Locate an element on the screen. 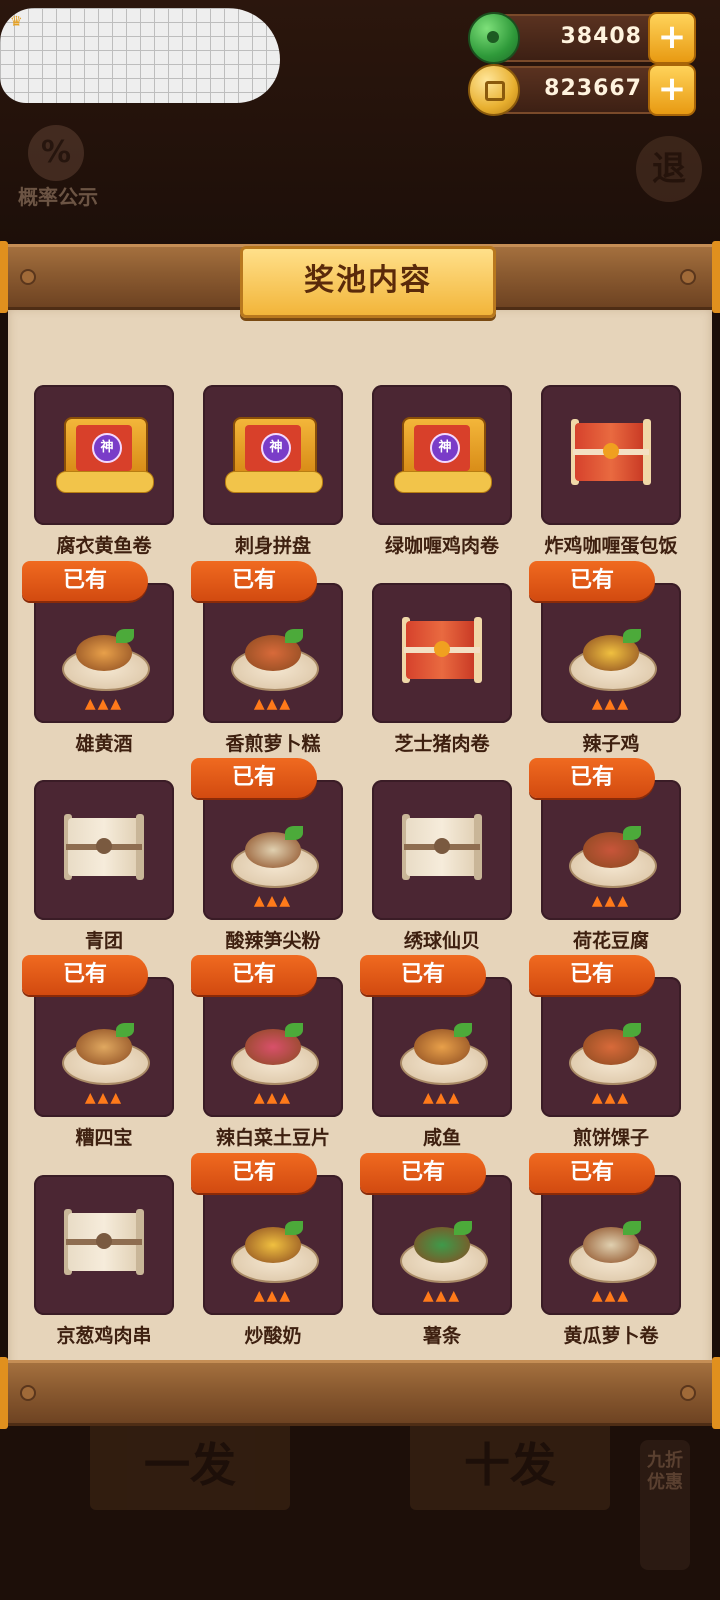 The height and width of the screenshot is (1600, 720). pool-item: 神刺身拼盘 is located at coordinates (273, 475).